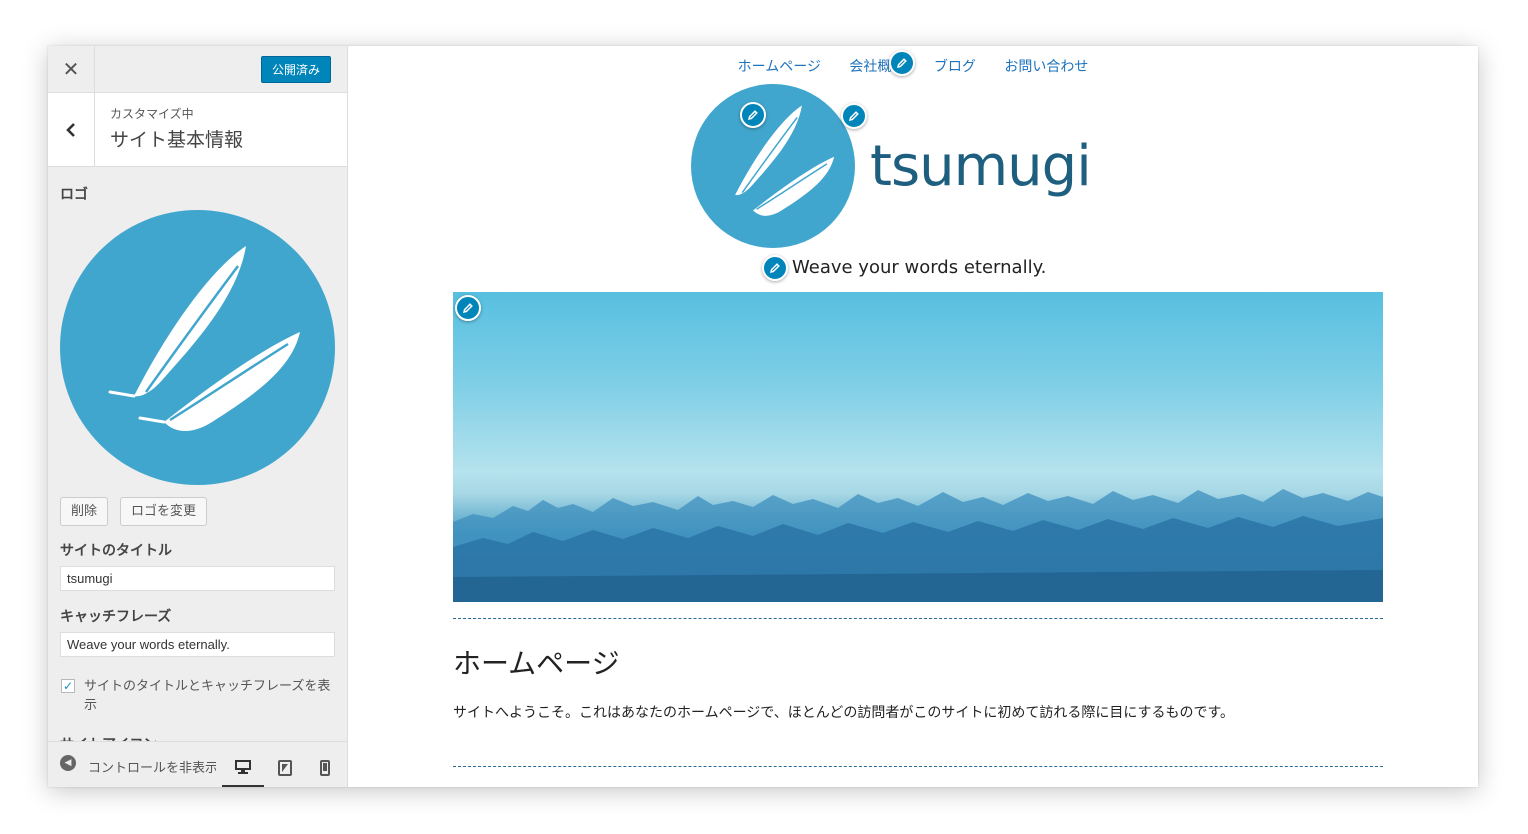 Image resolution: width=1528 pixels, height=834 pixels. I want to click on desktop-icon, so click(243, 766).